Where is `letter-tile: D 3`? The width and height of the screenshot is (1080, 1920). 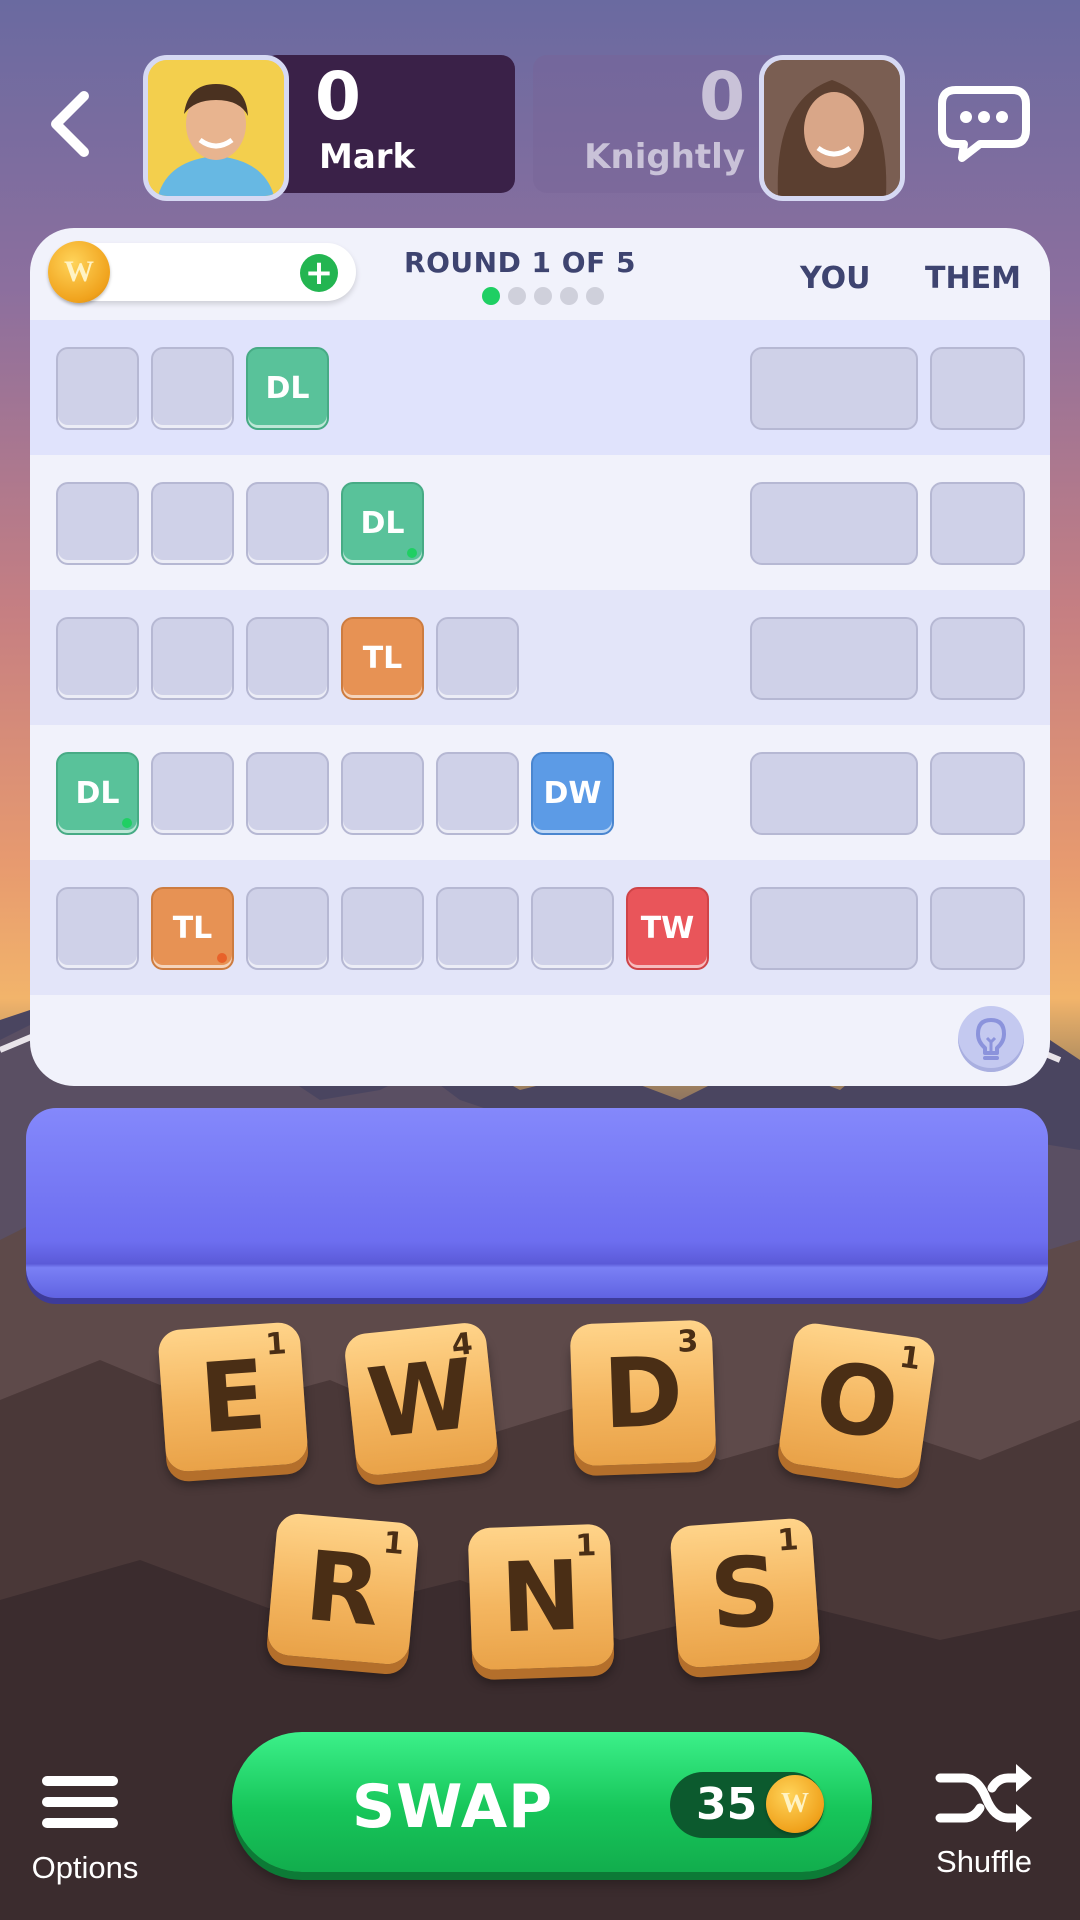 letter-tile: D 3 is located at coordinates (643, 1393).